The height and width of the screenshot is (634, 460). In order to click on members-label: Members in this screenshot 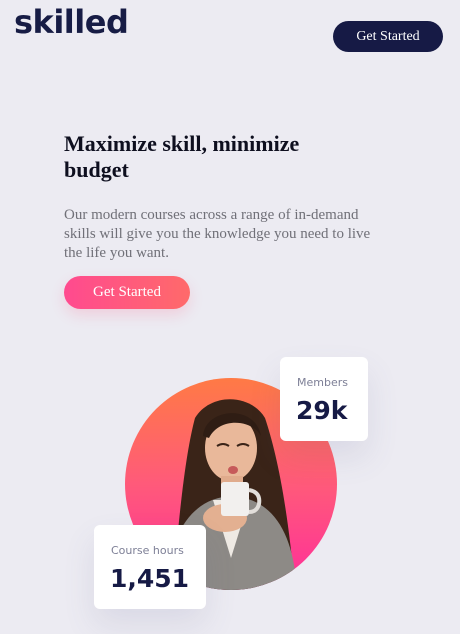, I will do `click(322, 382)`.